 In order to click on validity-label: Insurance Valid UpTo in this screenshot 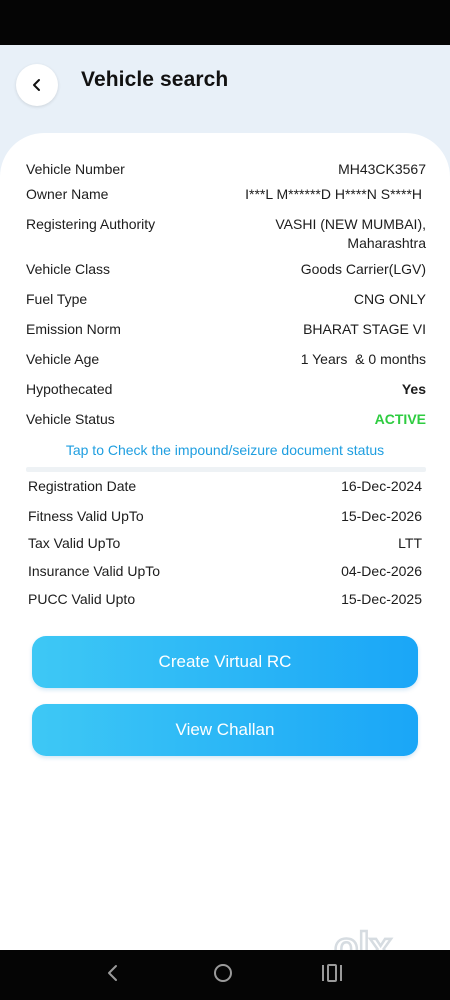, I will do `click(94, 571)`.